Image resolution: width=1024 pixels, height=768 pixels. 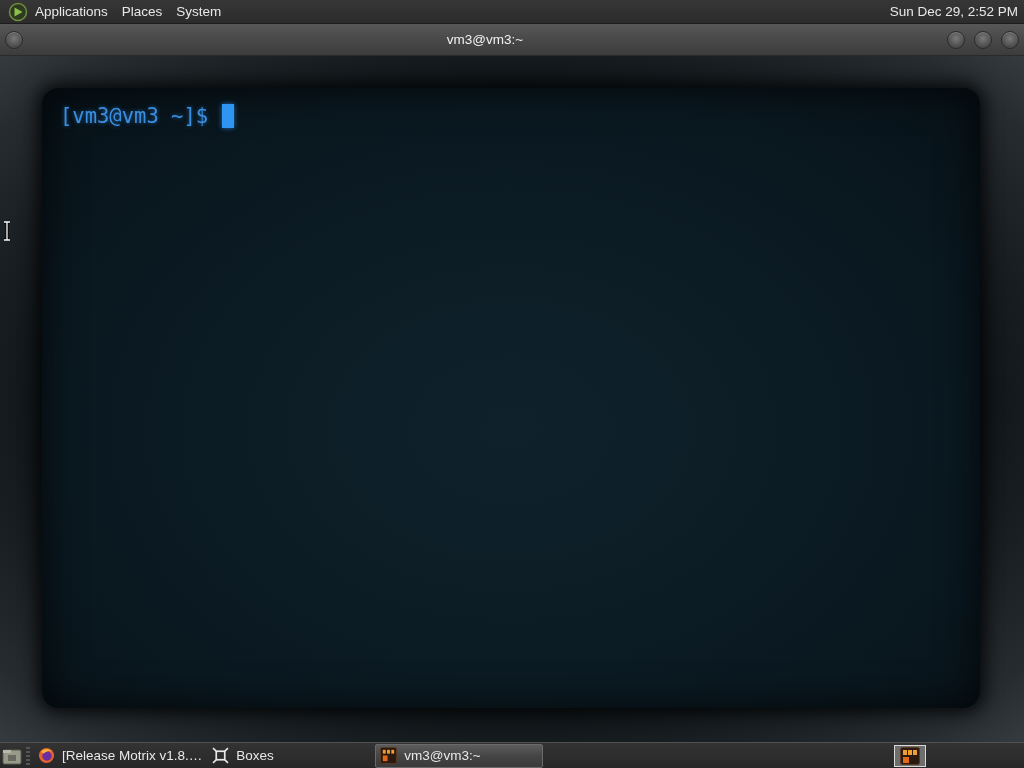 I want to click on taskbar-button: vm3@vm3:~, so click(x=459, y=755).